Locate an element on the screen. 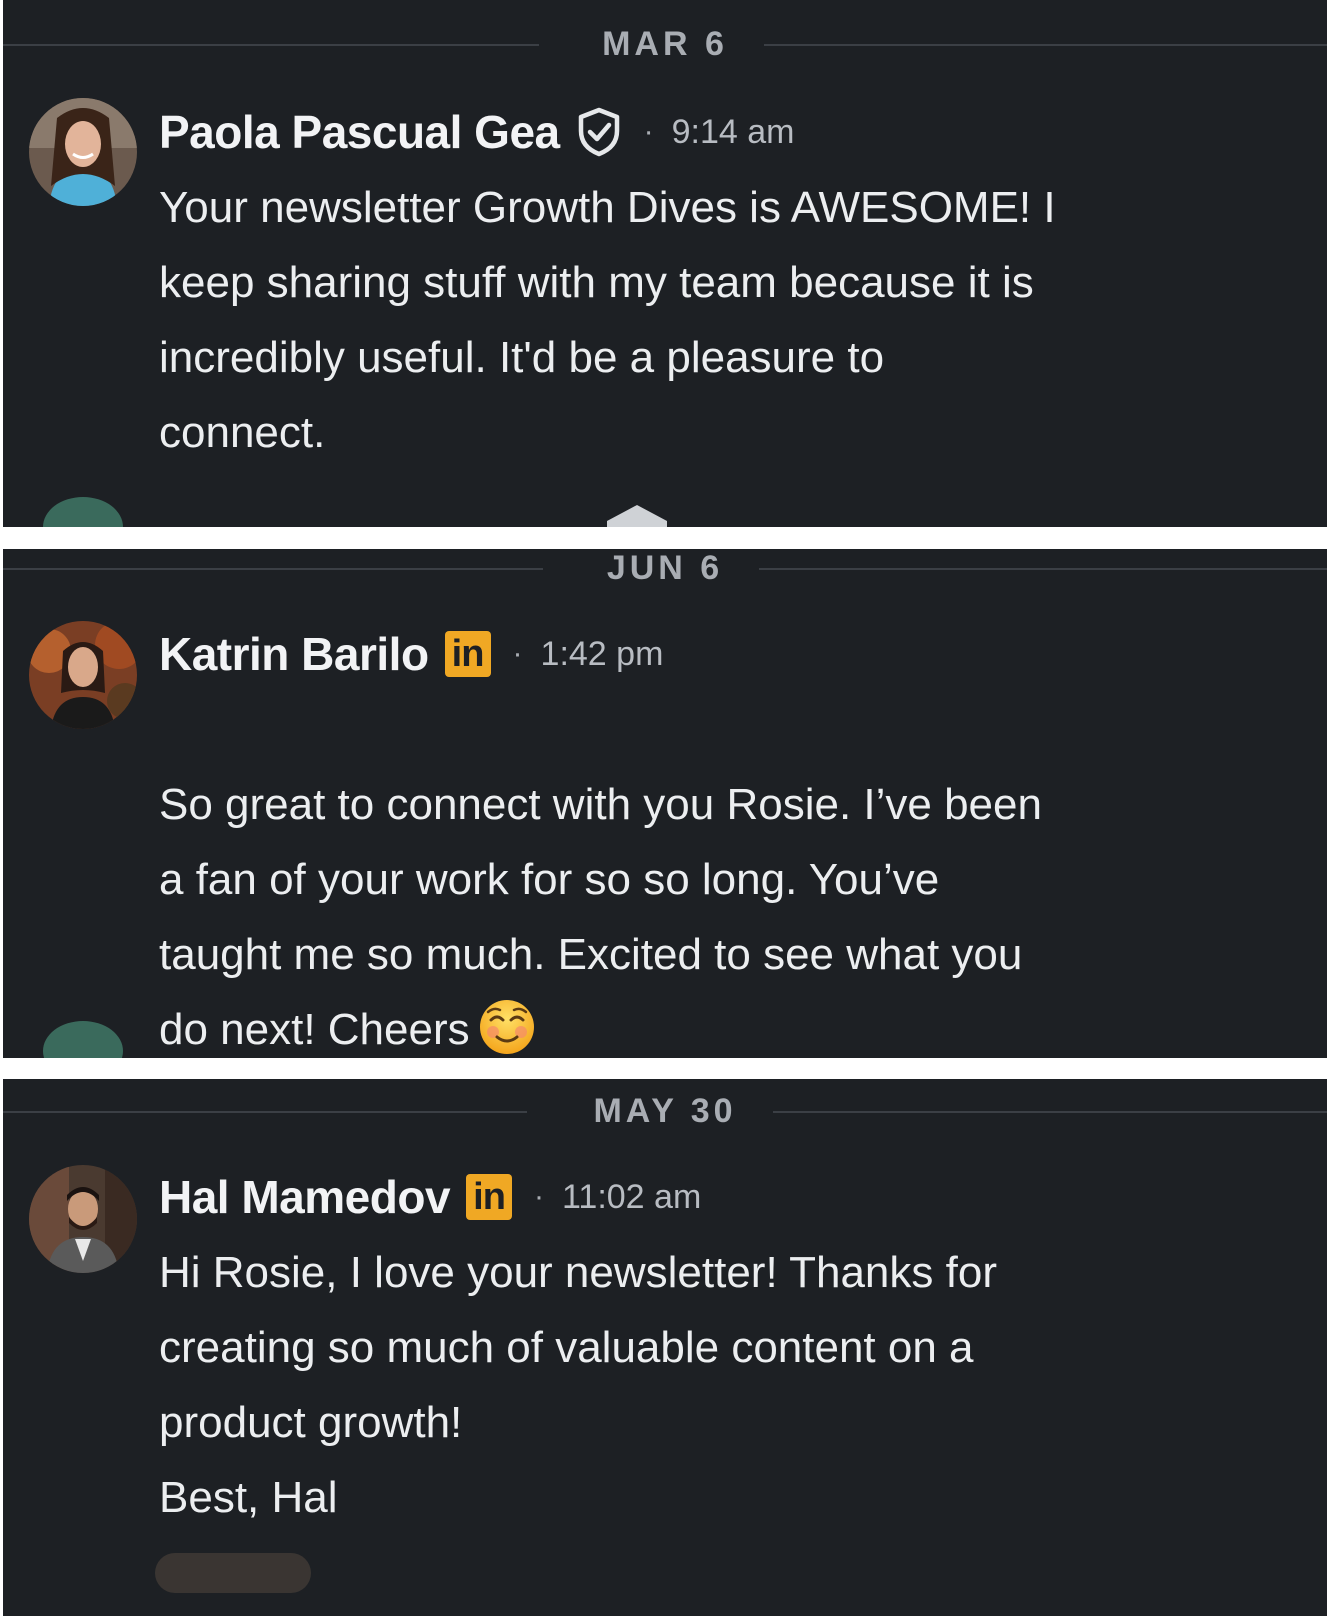 The image size is (1332, 1616). date-label: MAR 6 is located at coordinates (665, 44).